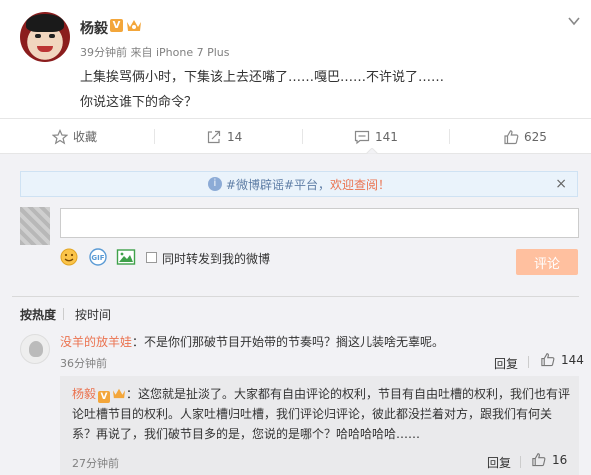 The image size is (591, 475). What do you see at coordinates (362, 137) in the screenshot?
I see `comment-icon` at bounding box center [362, 137].